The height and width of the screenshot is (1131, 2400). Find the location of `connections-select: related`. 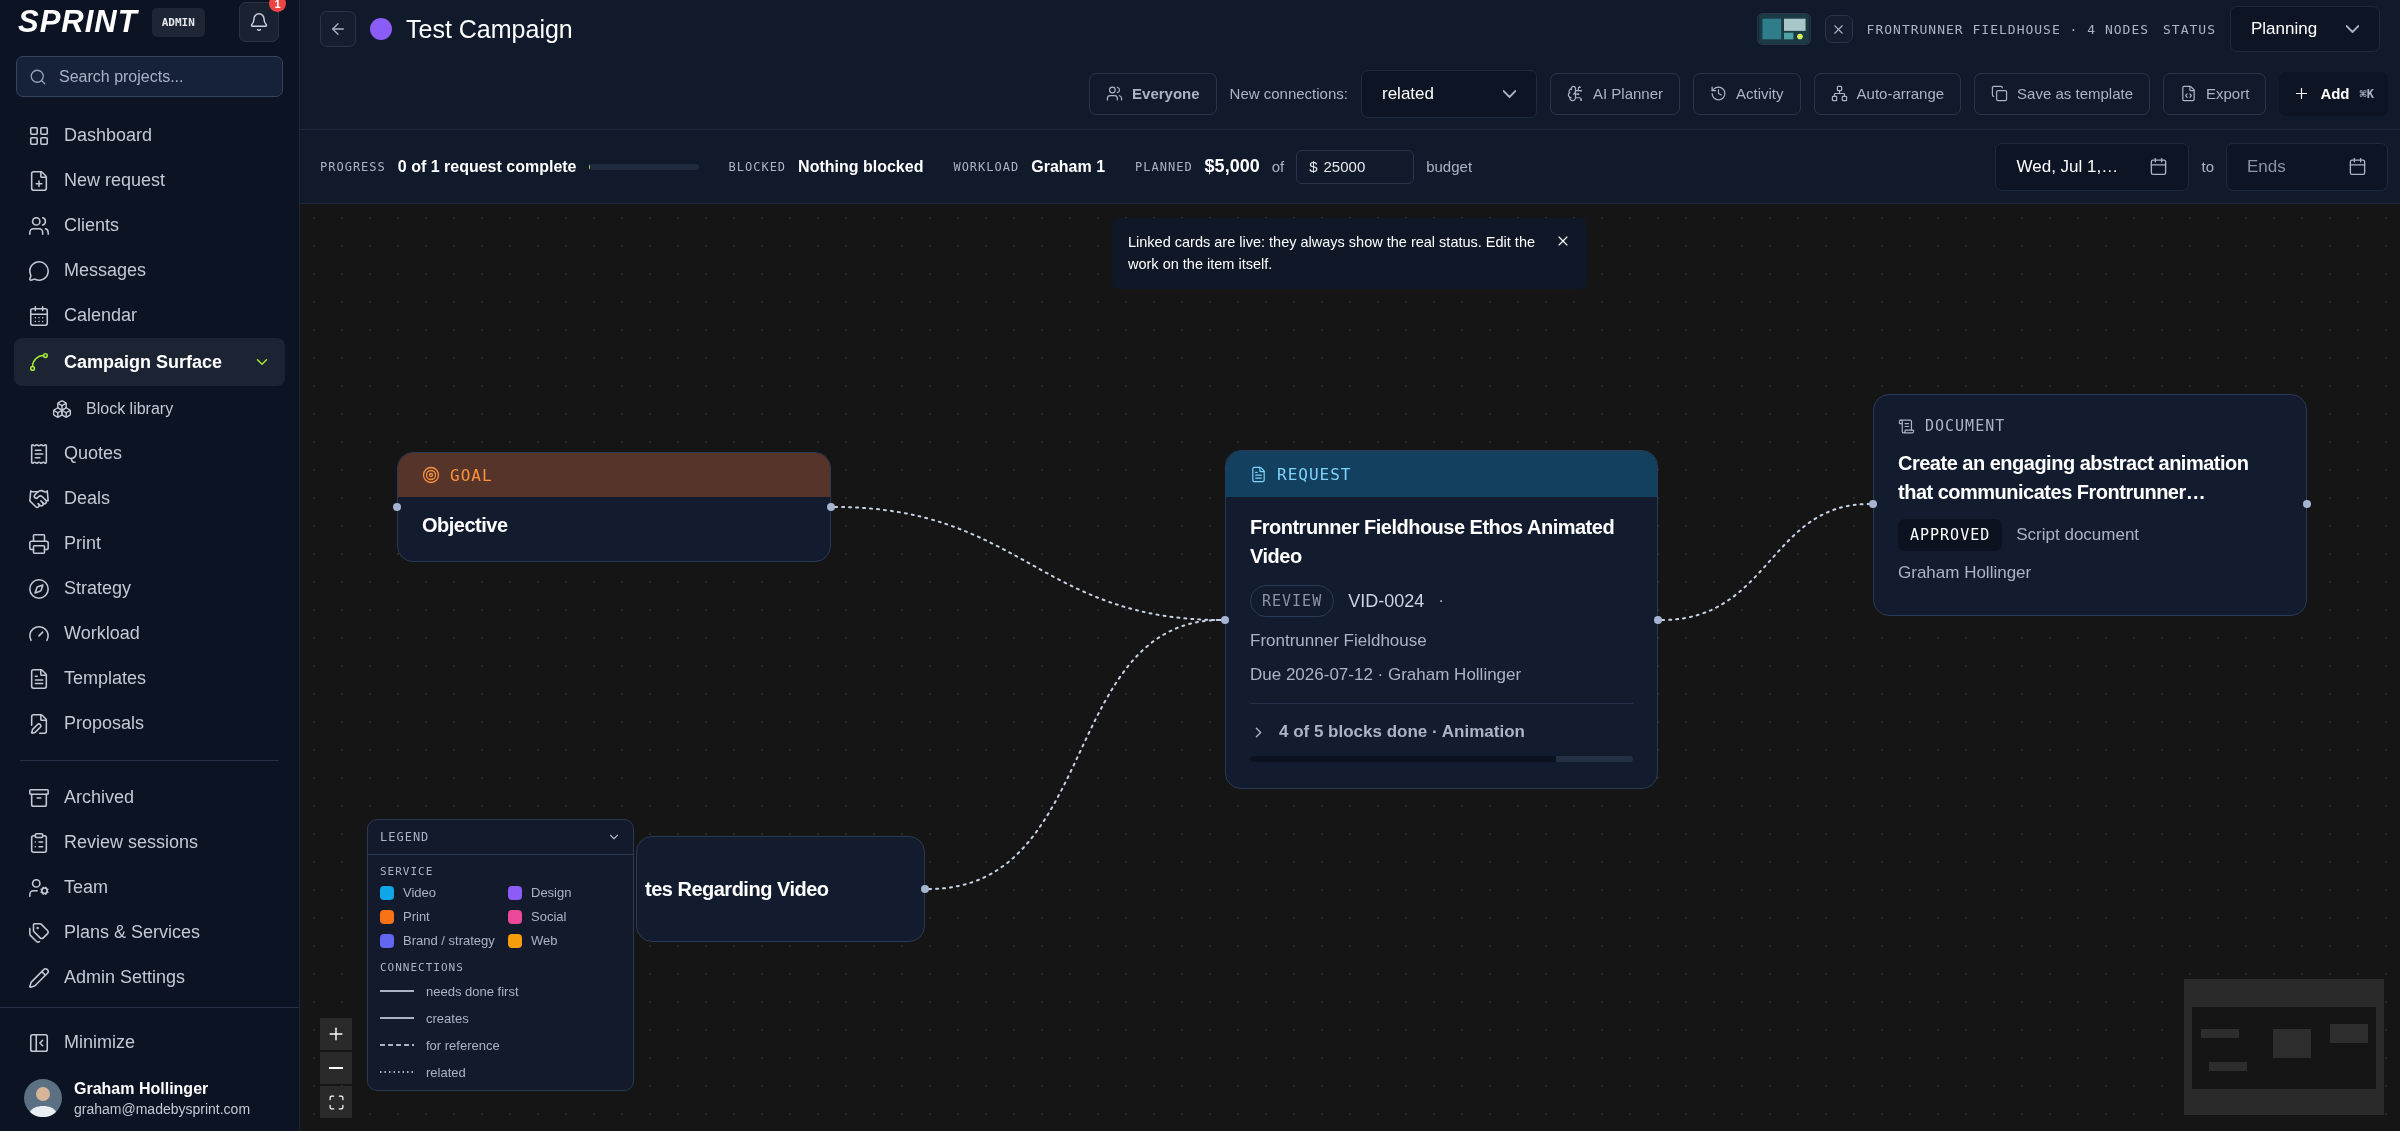

connections-select: related is located at coordinates (1449, 93).